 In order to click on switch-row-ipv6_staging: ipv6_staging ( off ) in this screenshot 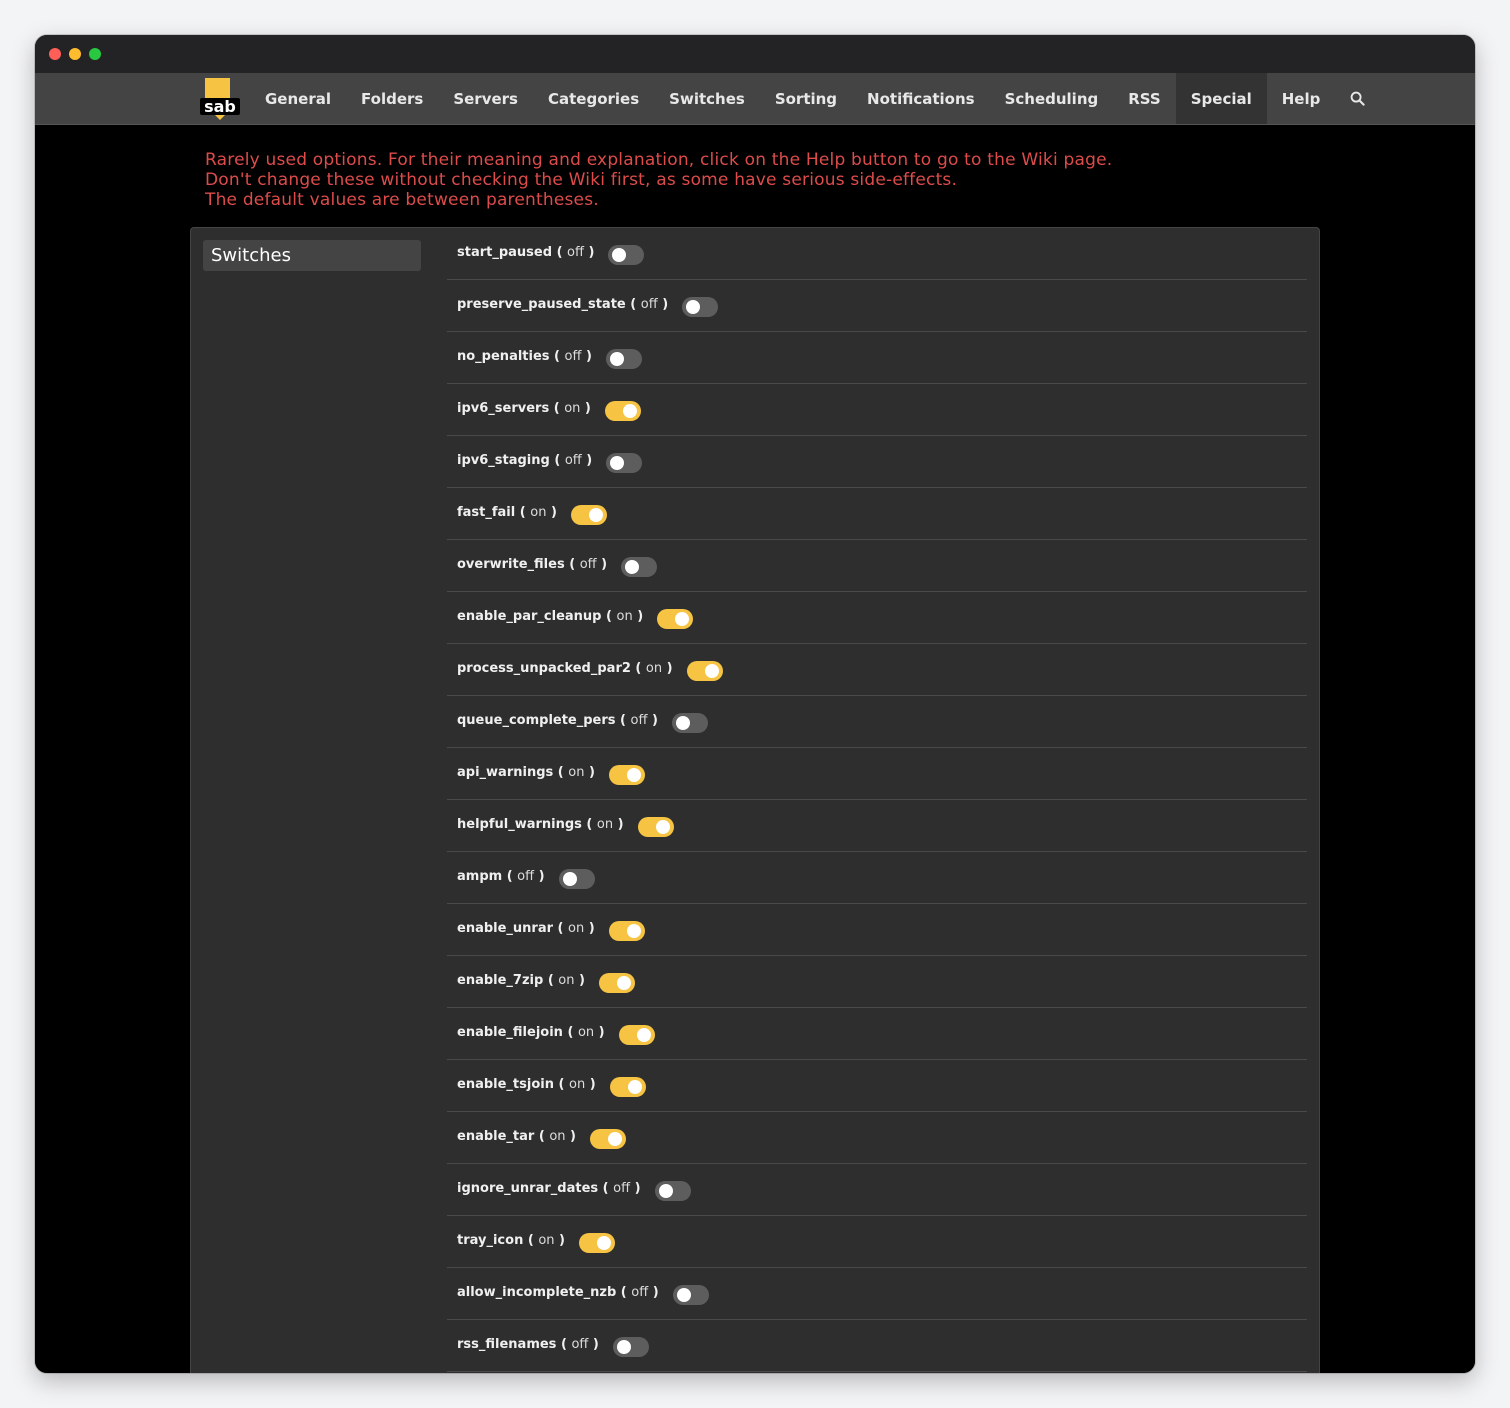, I will do `click(877, 462)`.